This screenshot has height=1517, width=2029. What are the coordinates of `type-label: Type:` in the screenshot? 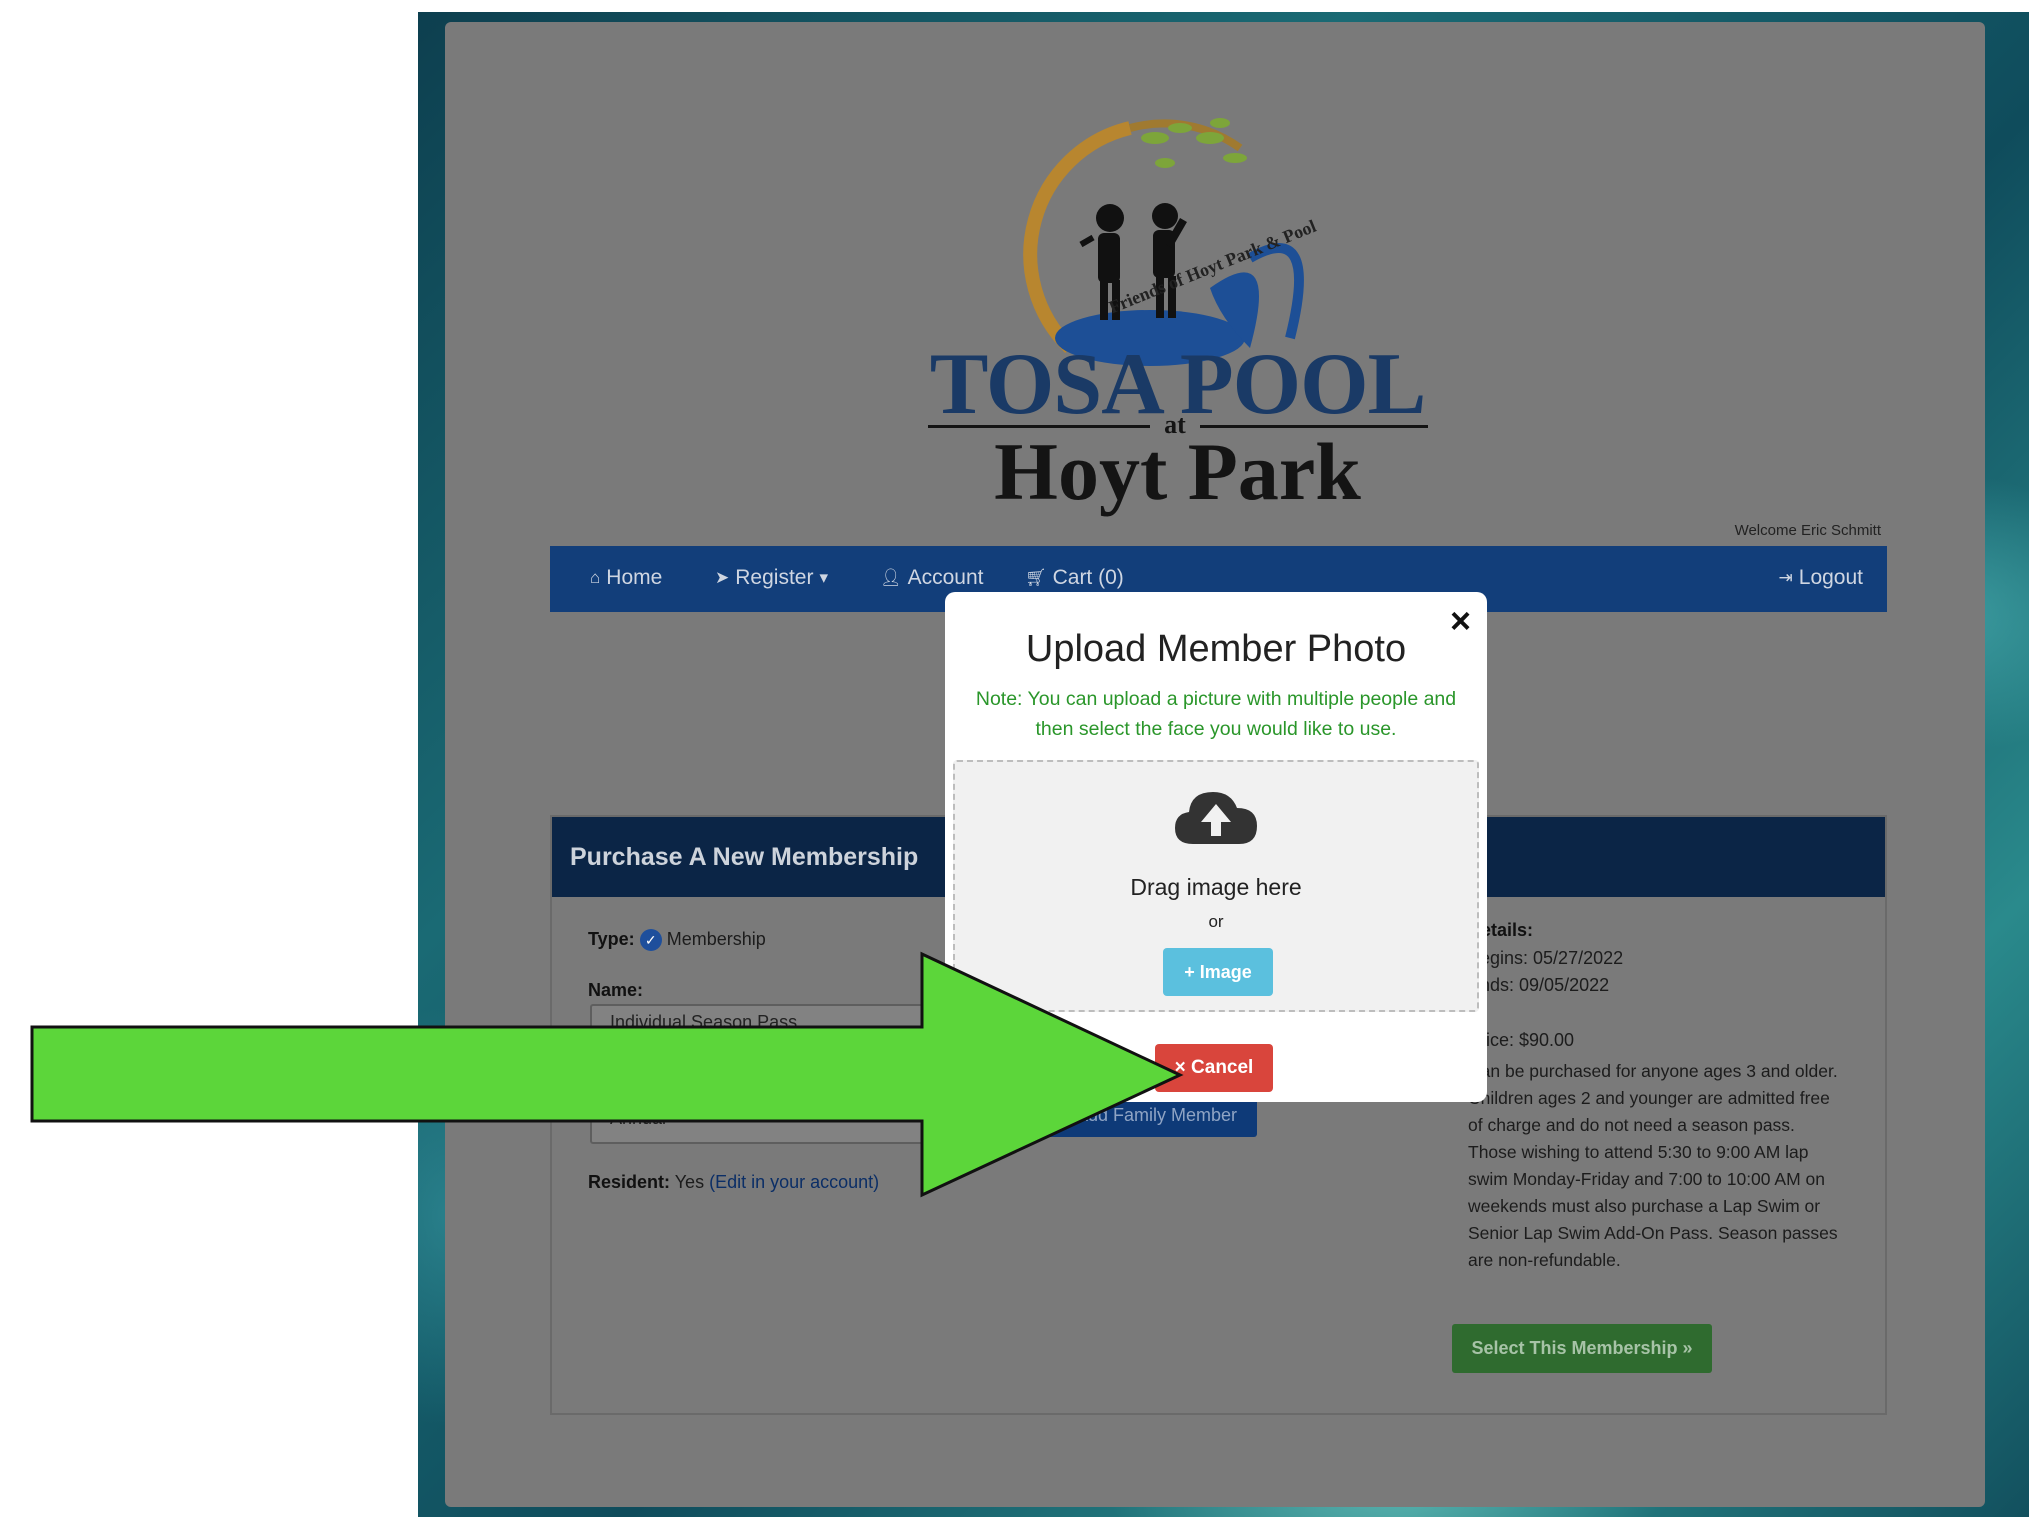 It's located at (611, 939).